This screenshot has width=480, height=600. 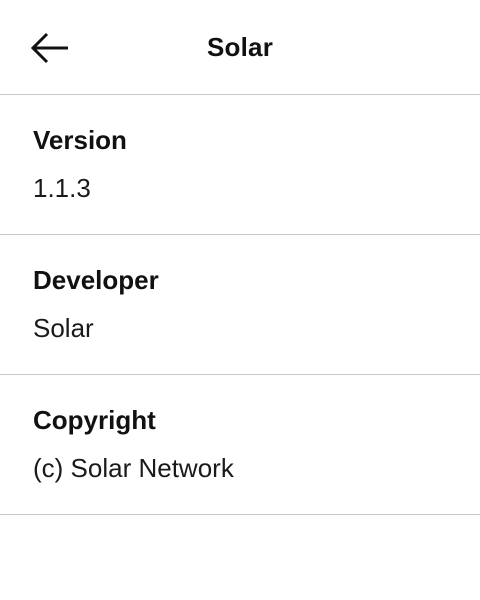 What do you see at coordinates (80, 140) in the screenshot?
I see `version-label: Version` at bounding box center [80, 140].